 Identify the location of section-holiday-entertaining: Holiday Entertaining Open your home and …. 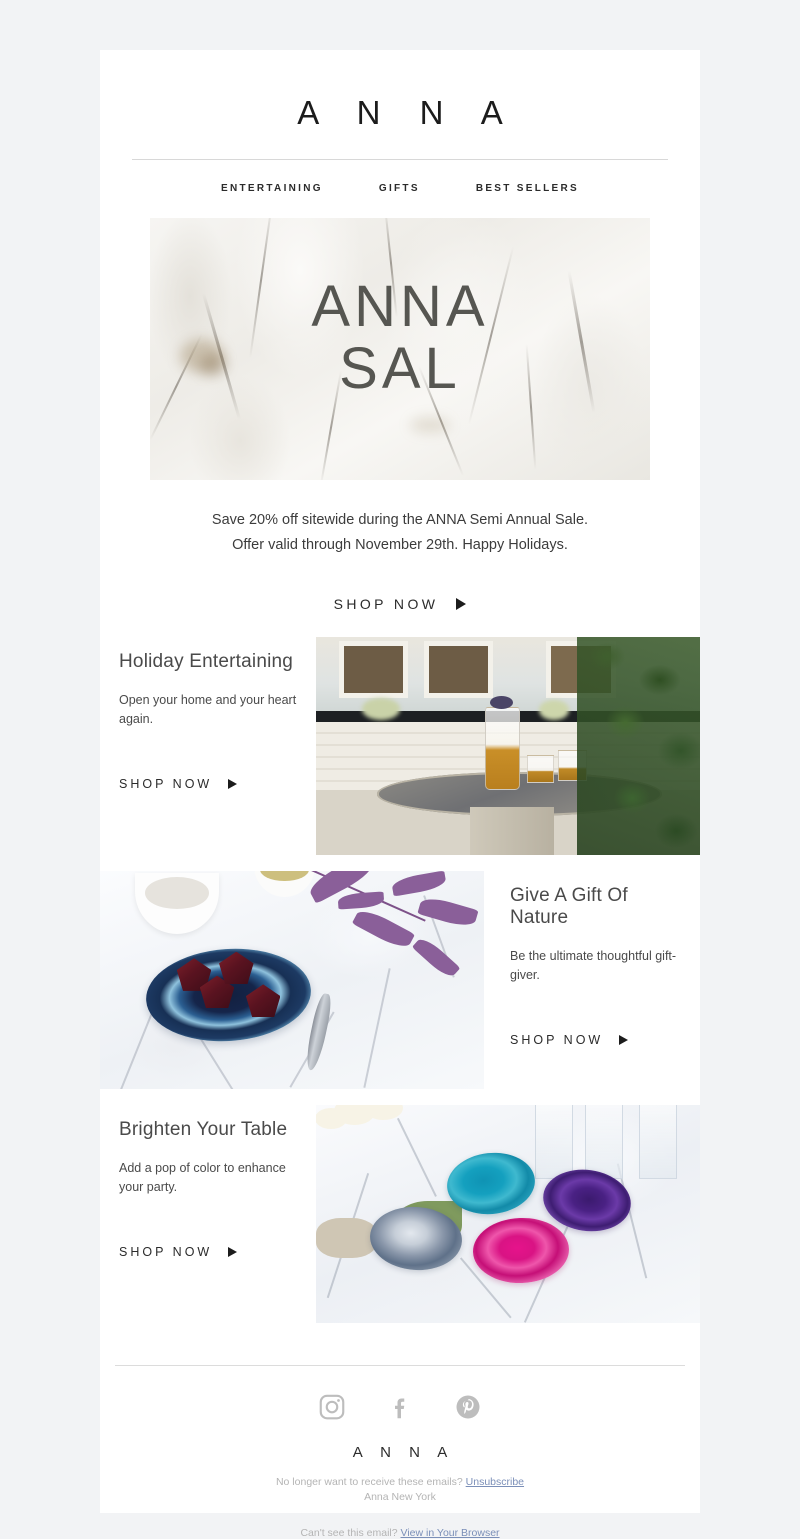
(400, 754).